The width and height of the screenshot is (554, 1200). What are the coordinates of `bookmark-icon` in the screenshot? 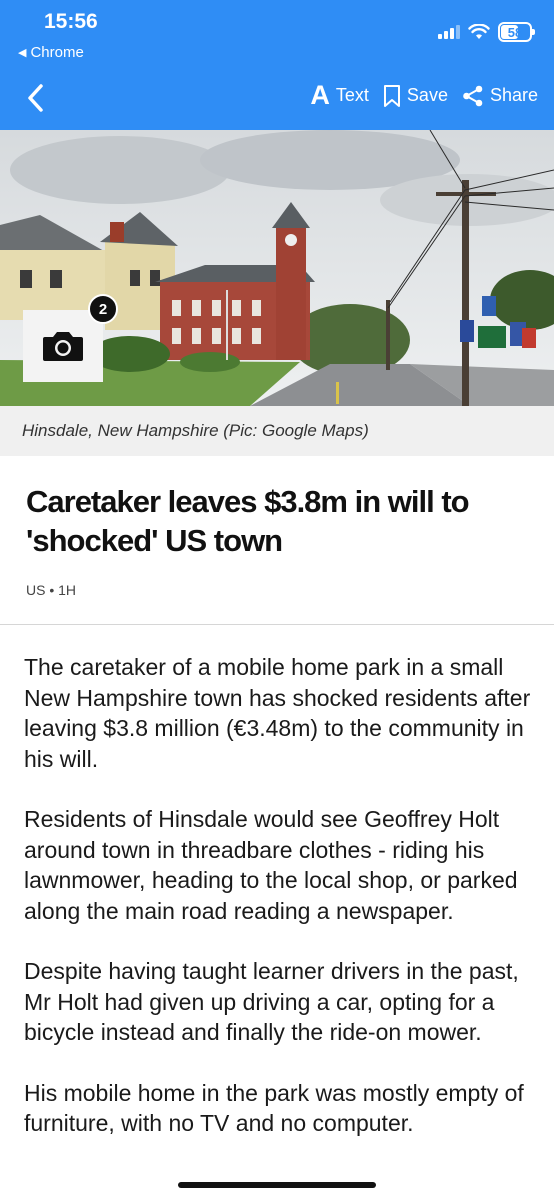 It's located at (391, 95).